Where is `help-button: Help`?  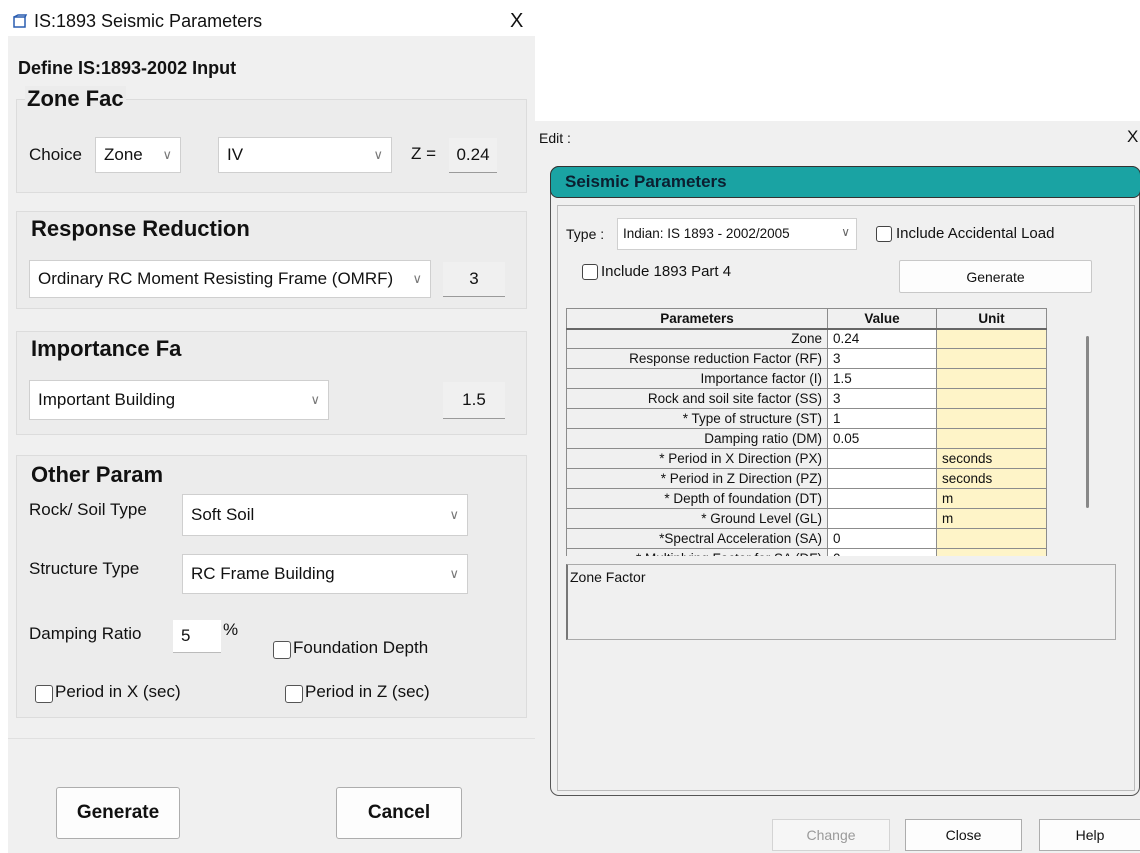
help-button: Help is located at coordinates (1089, 835).